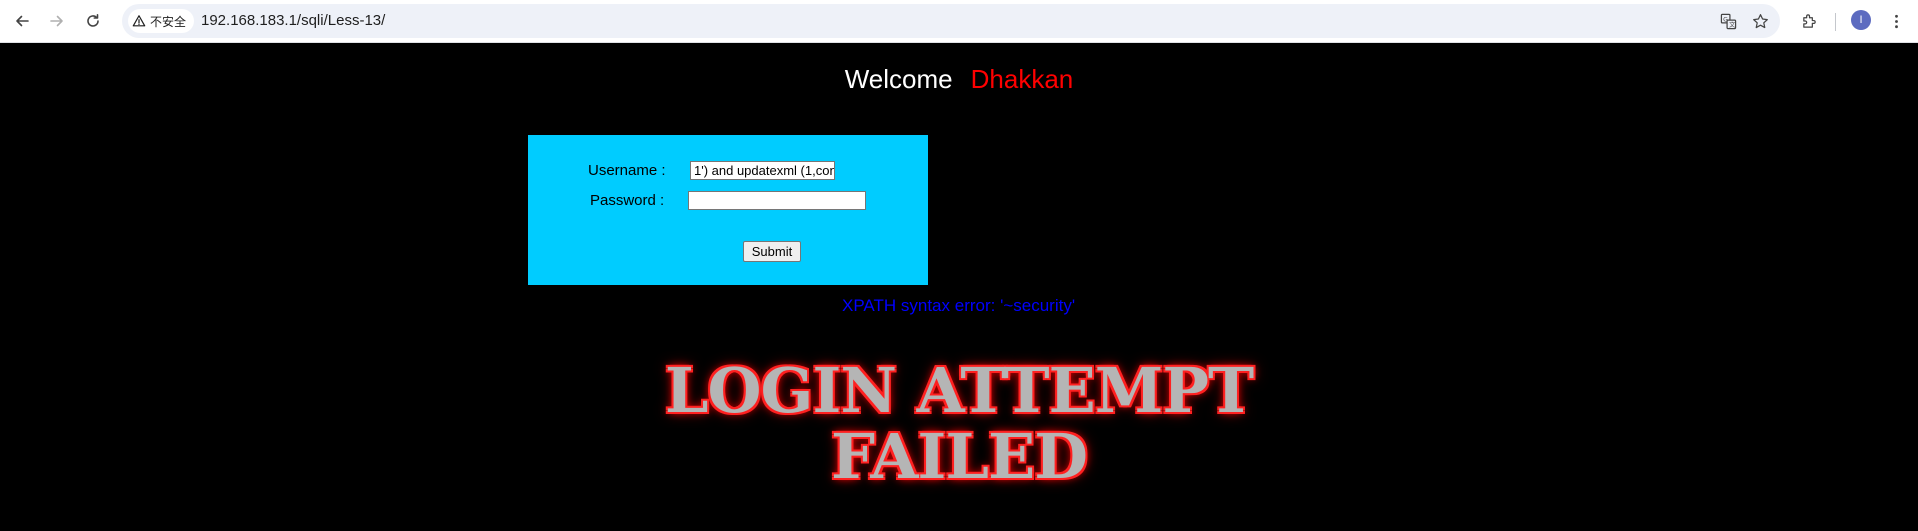  Describe the element at coordinates (627, 170) in the screenshot. I see `username-label: Username :` at that location.